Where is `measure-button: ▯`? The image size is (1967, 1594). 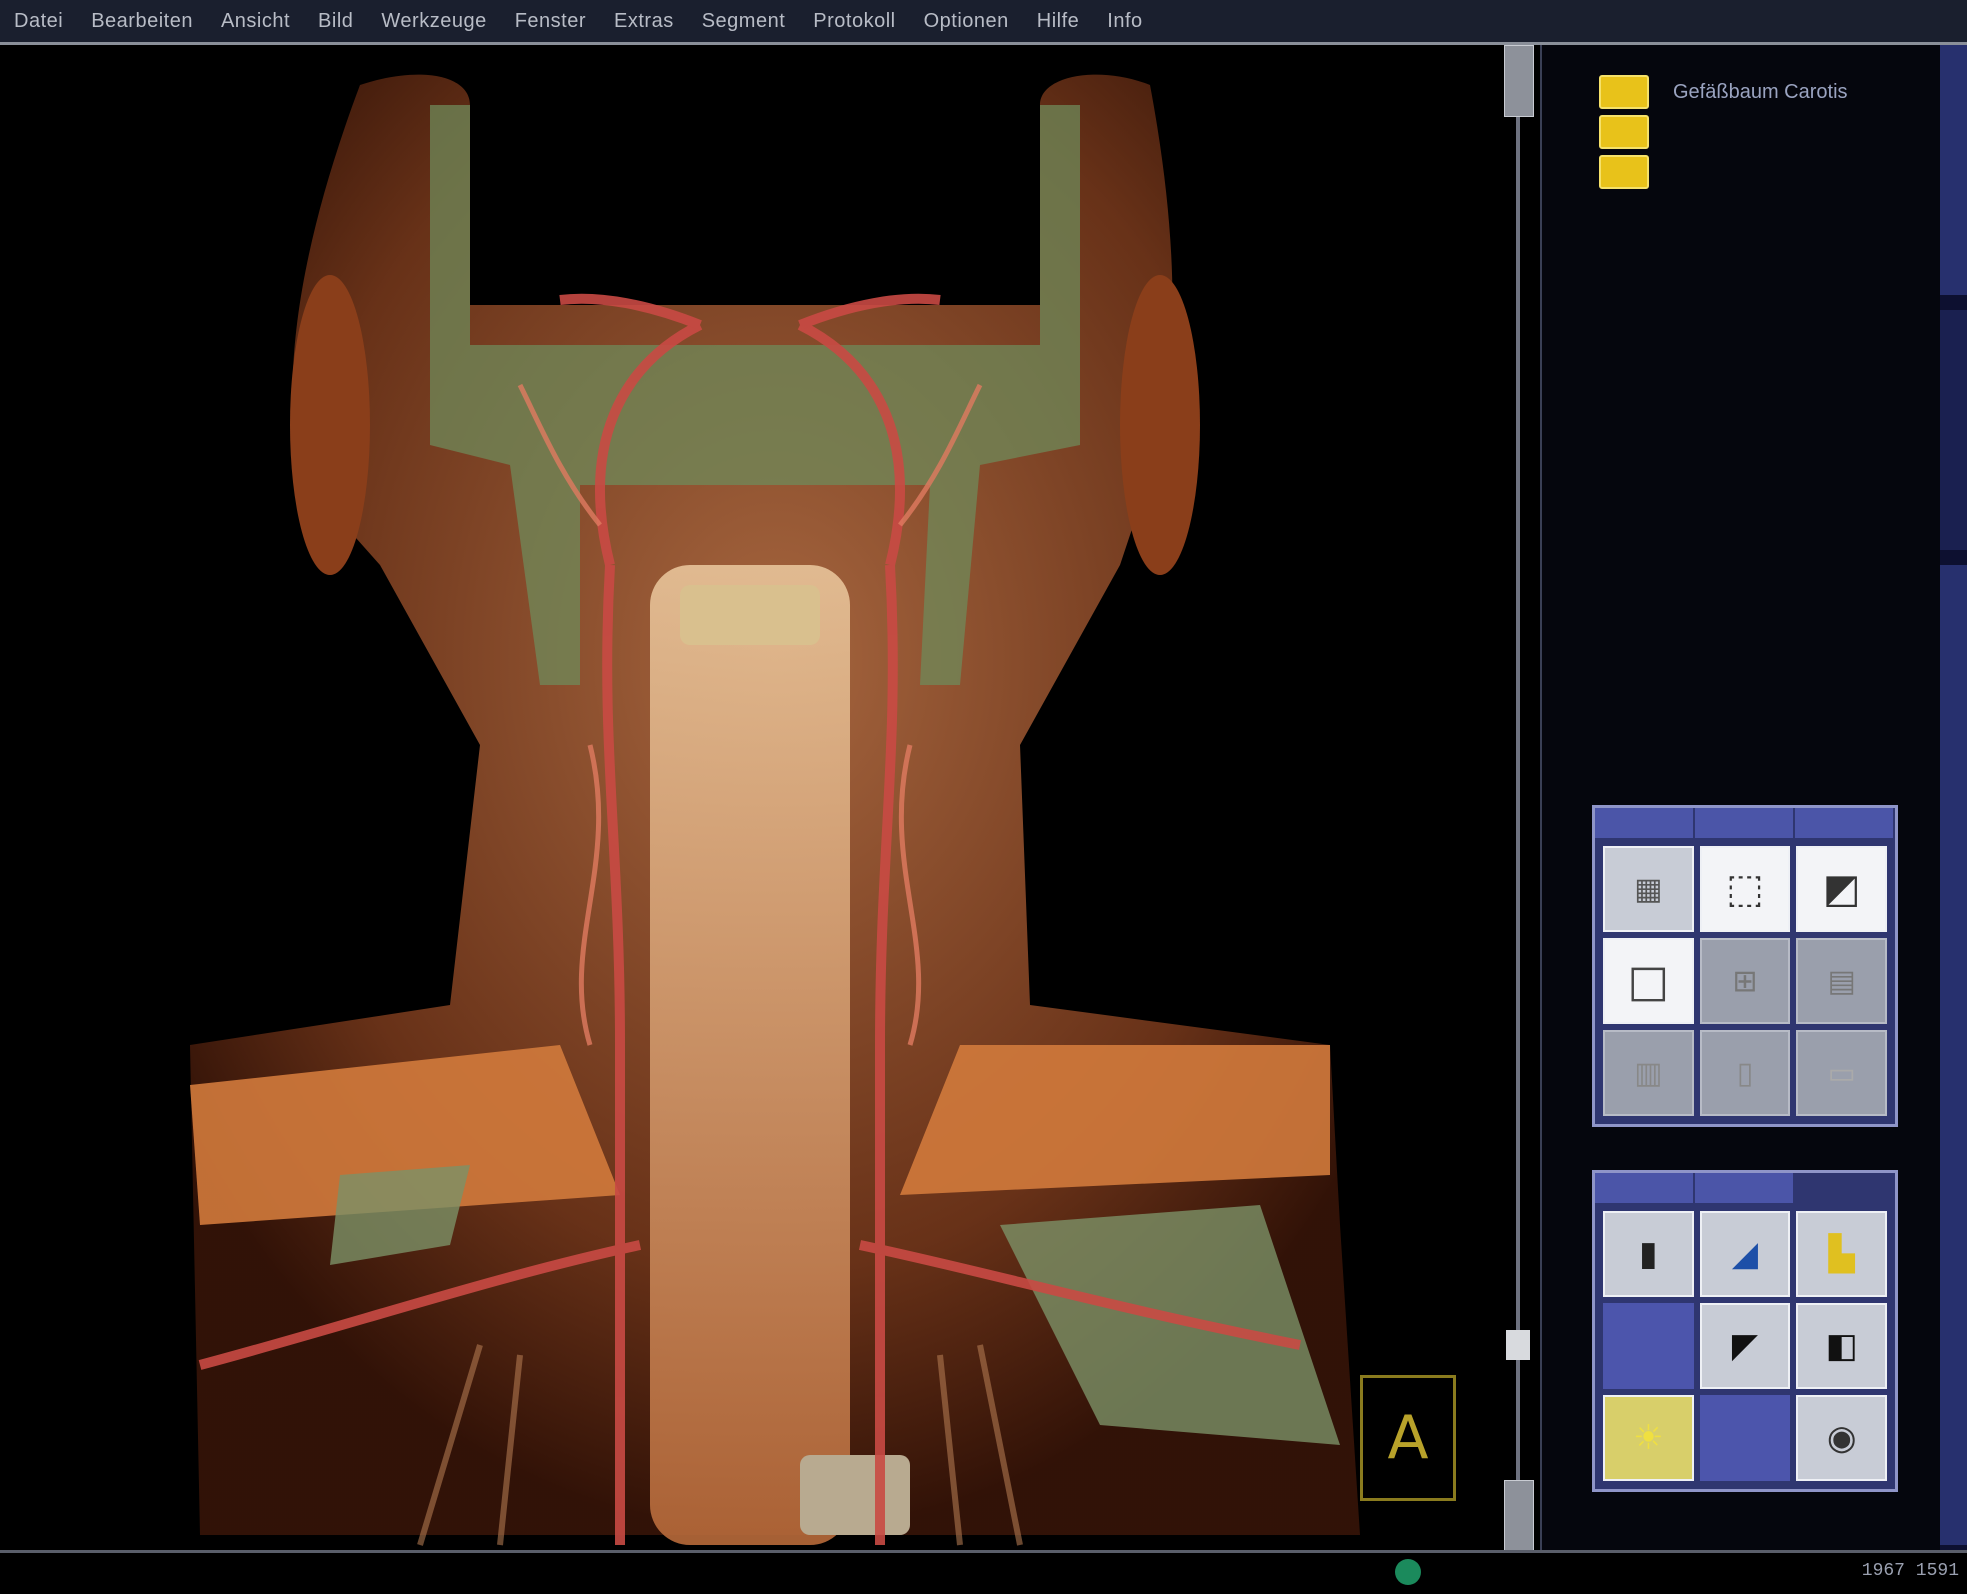 measure-button: ▯ is located at coordinates (1745, 1073).